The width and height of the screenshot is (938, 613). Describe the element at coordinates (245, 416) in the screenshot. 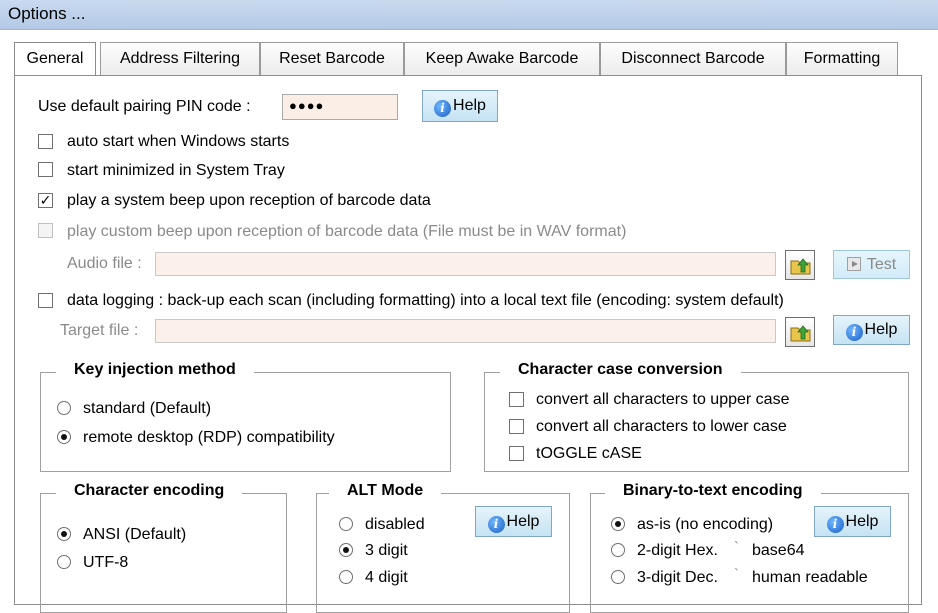

I see `key-injection-group: Key injection method` at that location.